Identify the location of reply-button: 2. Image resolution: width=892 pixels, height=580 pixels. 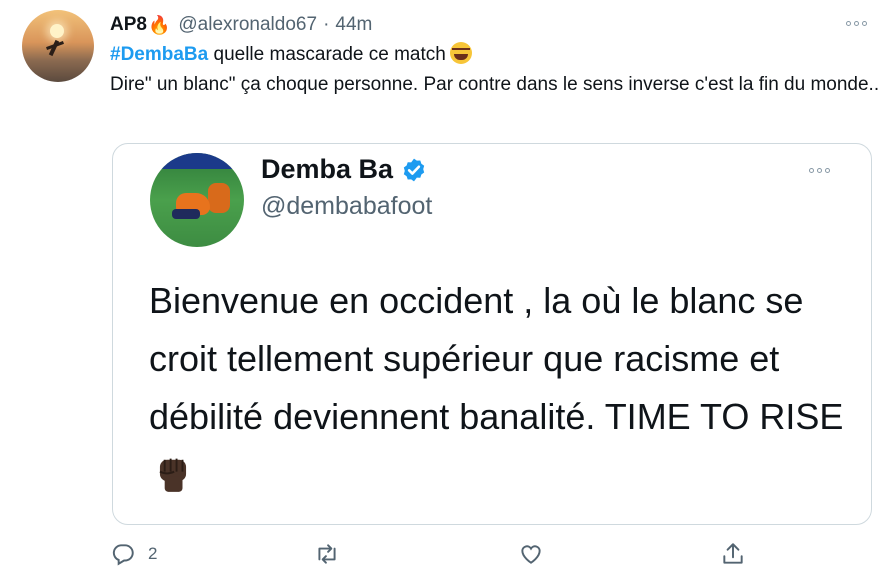
(133, 554).